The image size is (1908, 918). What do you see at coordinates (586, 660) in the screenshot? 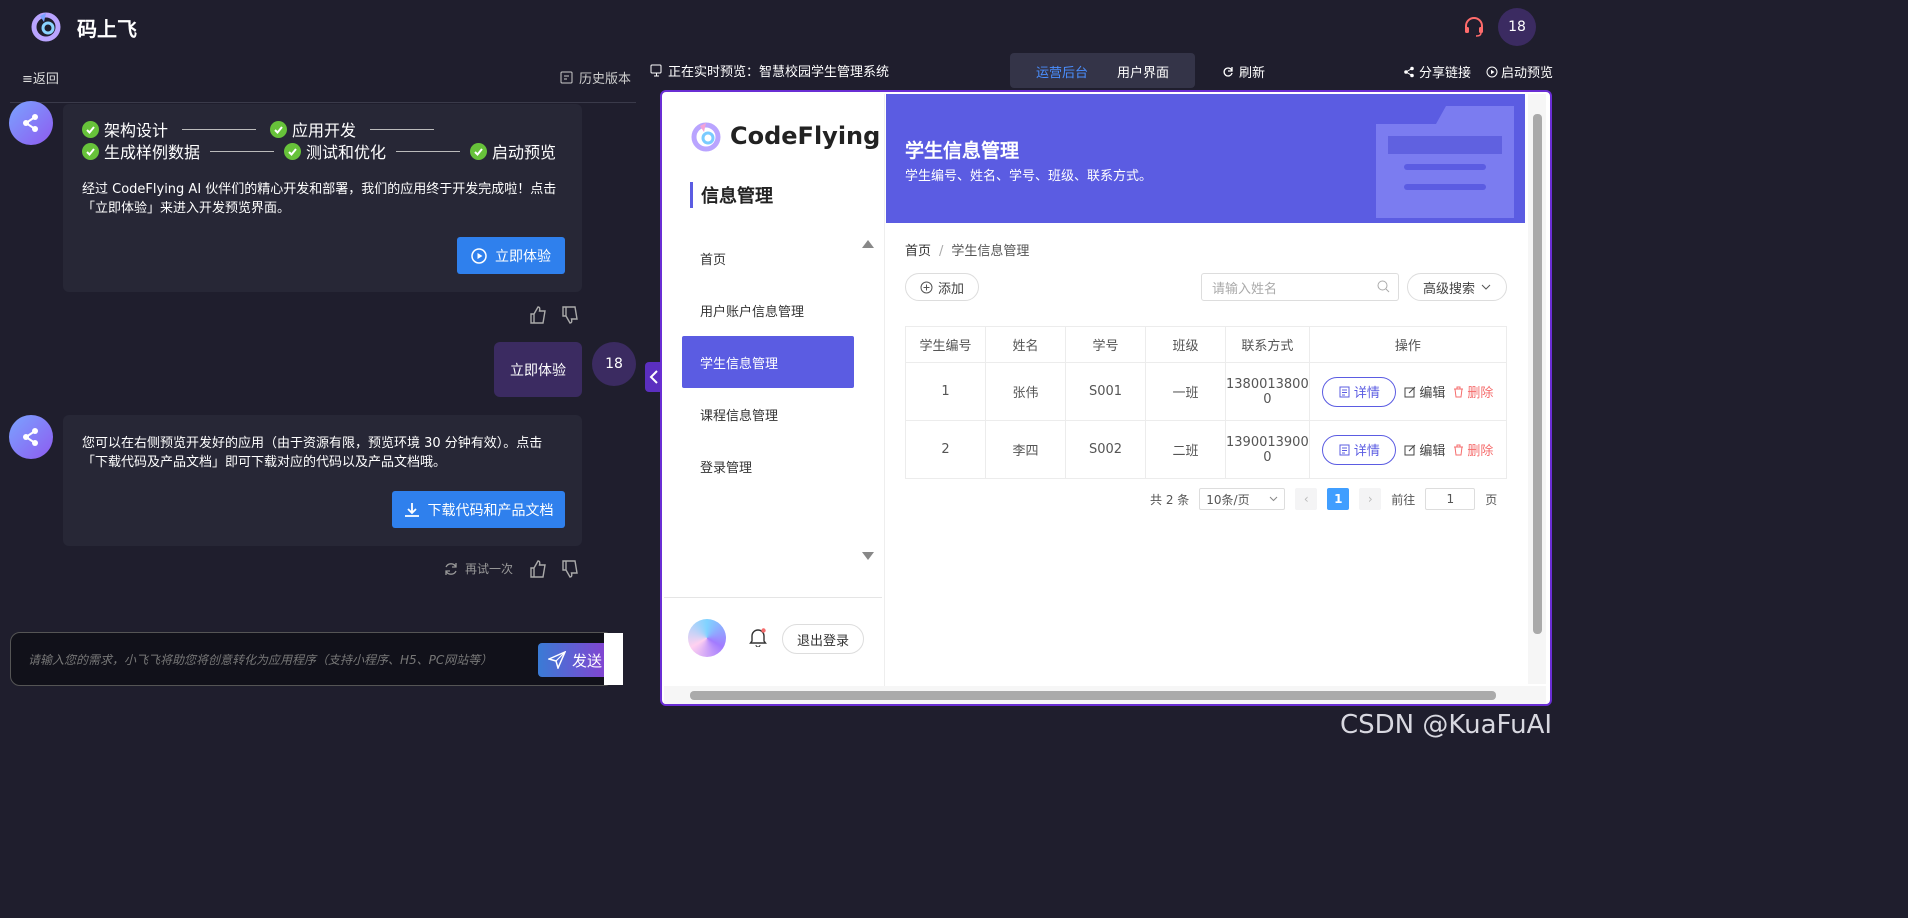
I see `send-label: 发送` at bounding box center [586, 660].